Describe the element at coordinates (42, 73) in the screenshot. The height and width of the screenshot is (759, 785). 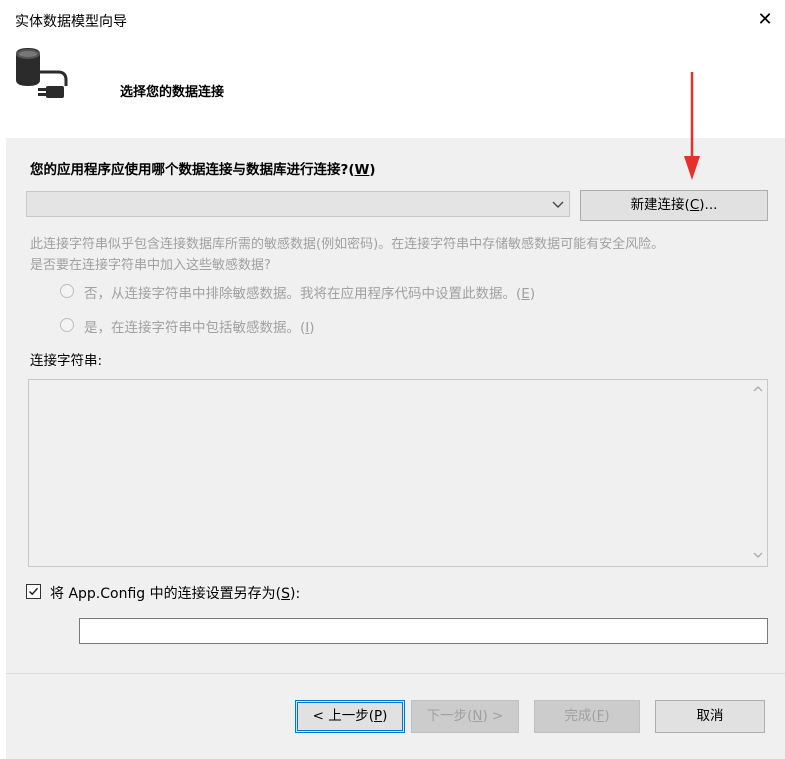
I see `database-plug-icon` at that location.